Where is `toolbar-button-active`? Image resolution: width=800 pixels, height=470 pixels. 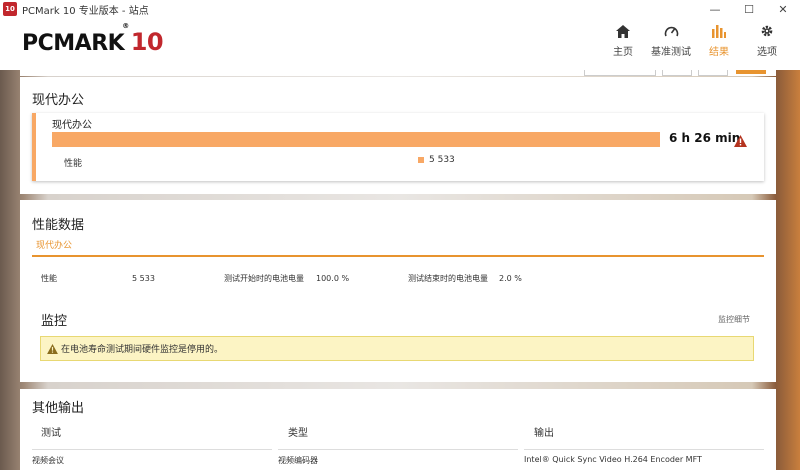
toolbar-button-active is located at coordinates (751, 72).